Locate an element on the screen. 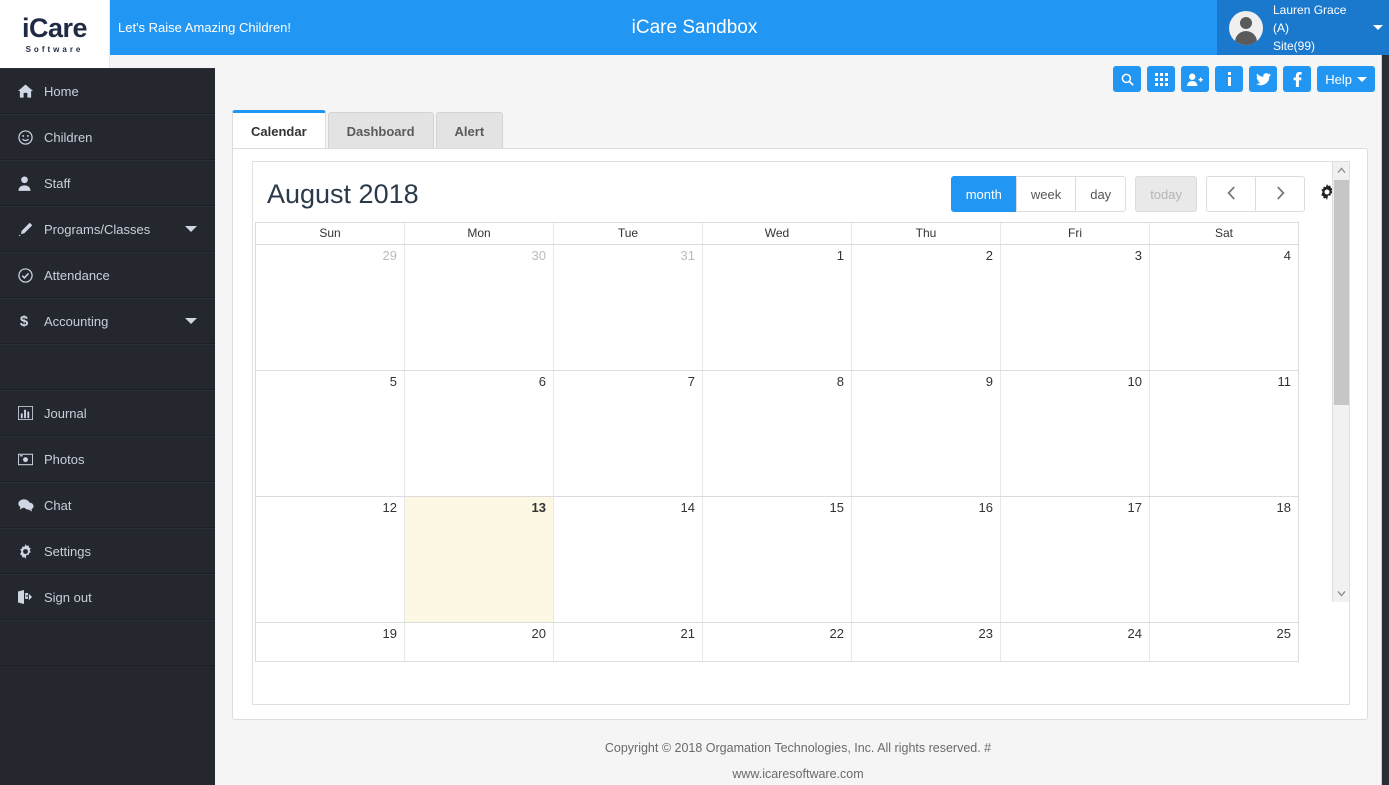 This screenshot has width=1389, height=785. calendar-day-cell: 25 is located at coordinates (1224, 642).